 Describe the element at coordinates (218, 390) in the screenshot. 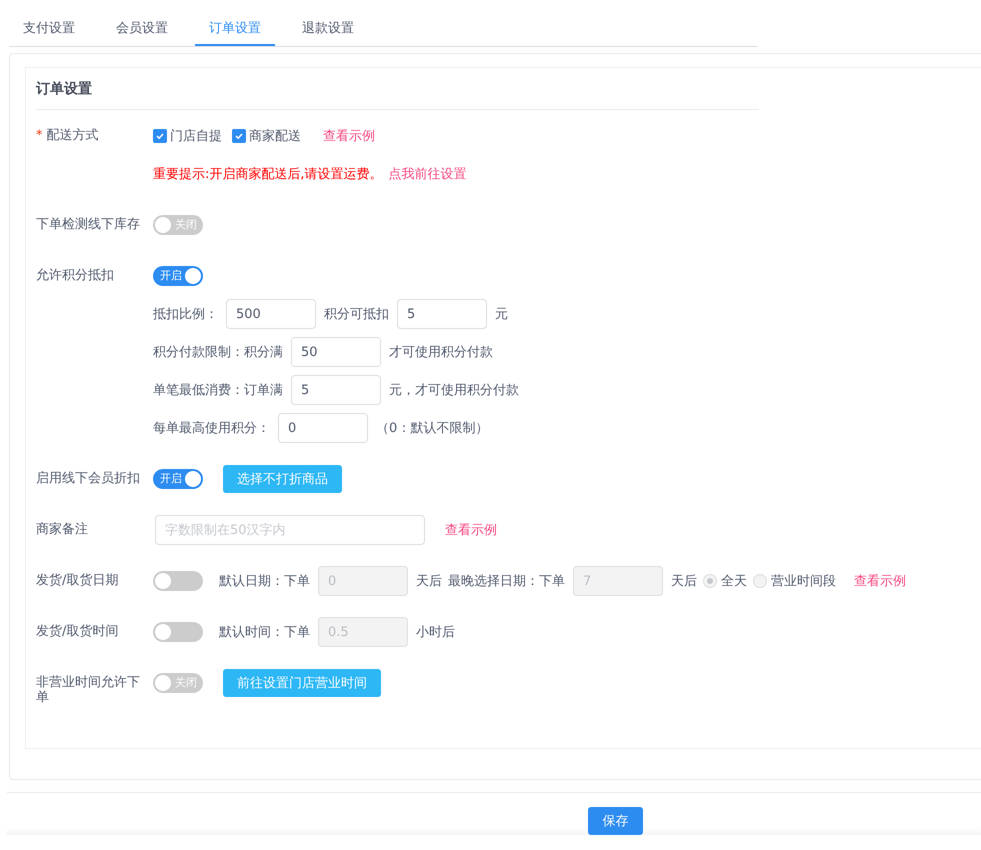

I see `field-text: 单笔最低消费：订单满` at that location.